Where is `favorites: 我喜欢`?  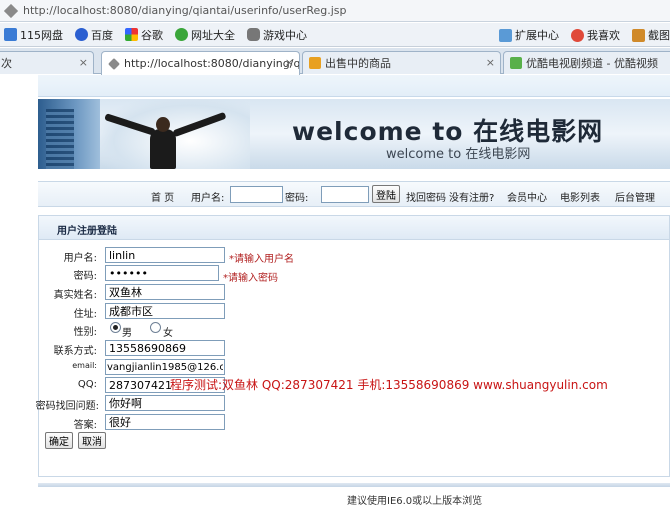 favorites: 我喜欢 is located at coordinates (595, 35).